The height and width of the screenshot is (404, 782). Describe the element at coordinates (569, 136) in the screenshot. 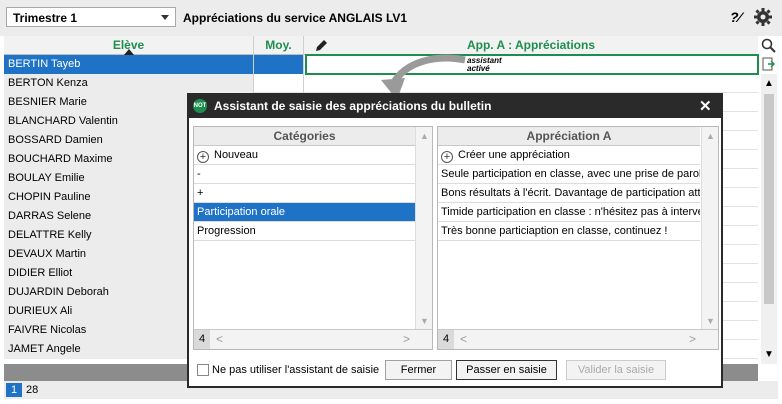

I see `appreciations-header: Appréciation A` at that location.